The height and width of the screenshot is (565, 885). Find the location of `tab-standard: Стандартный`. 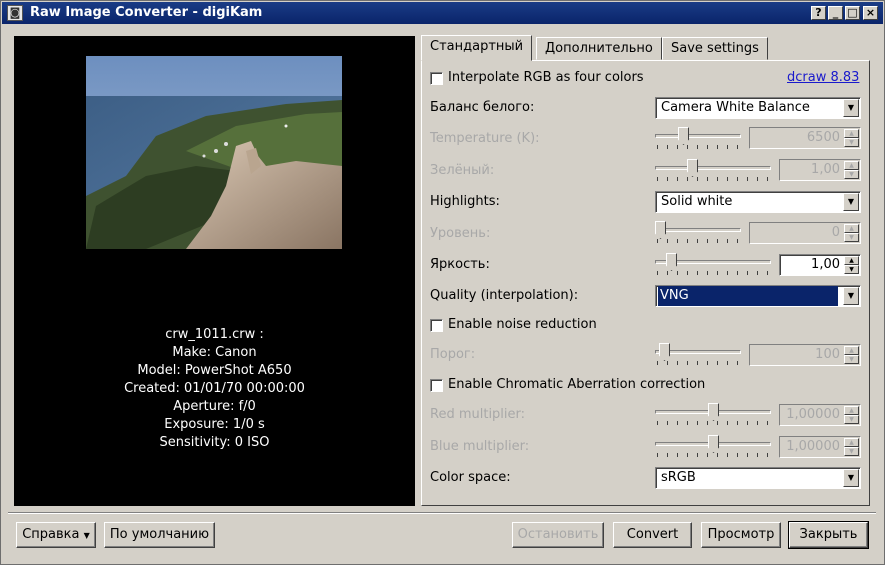

tab-standard: Стандартный is located at coordinates (477, 48).